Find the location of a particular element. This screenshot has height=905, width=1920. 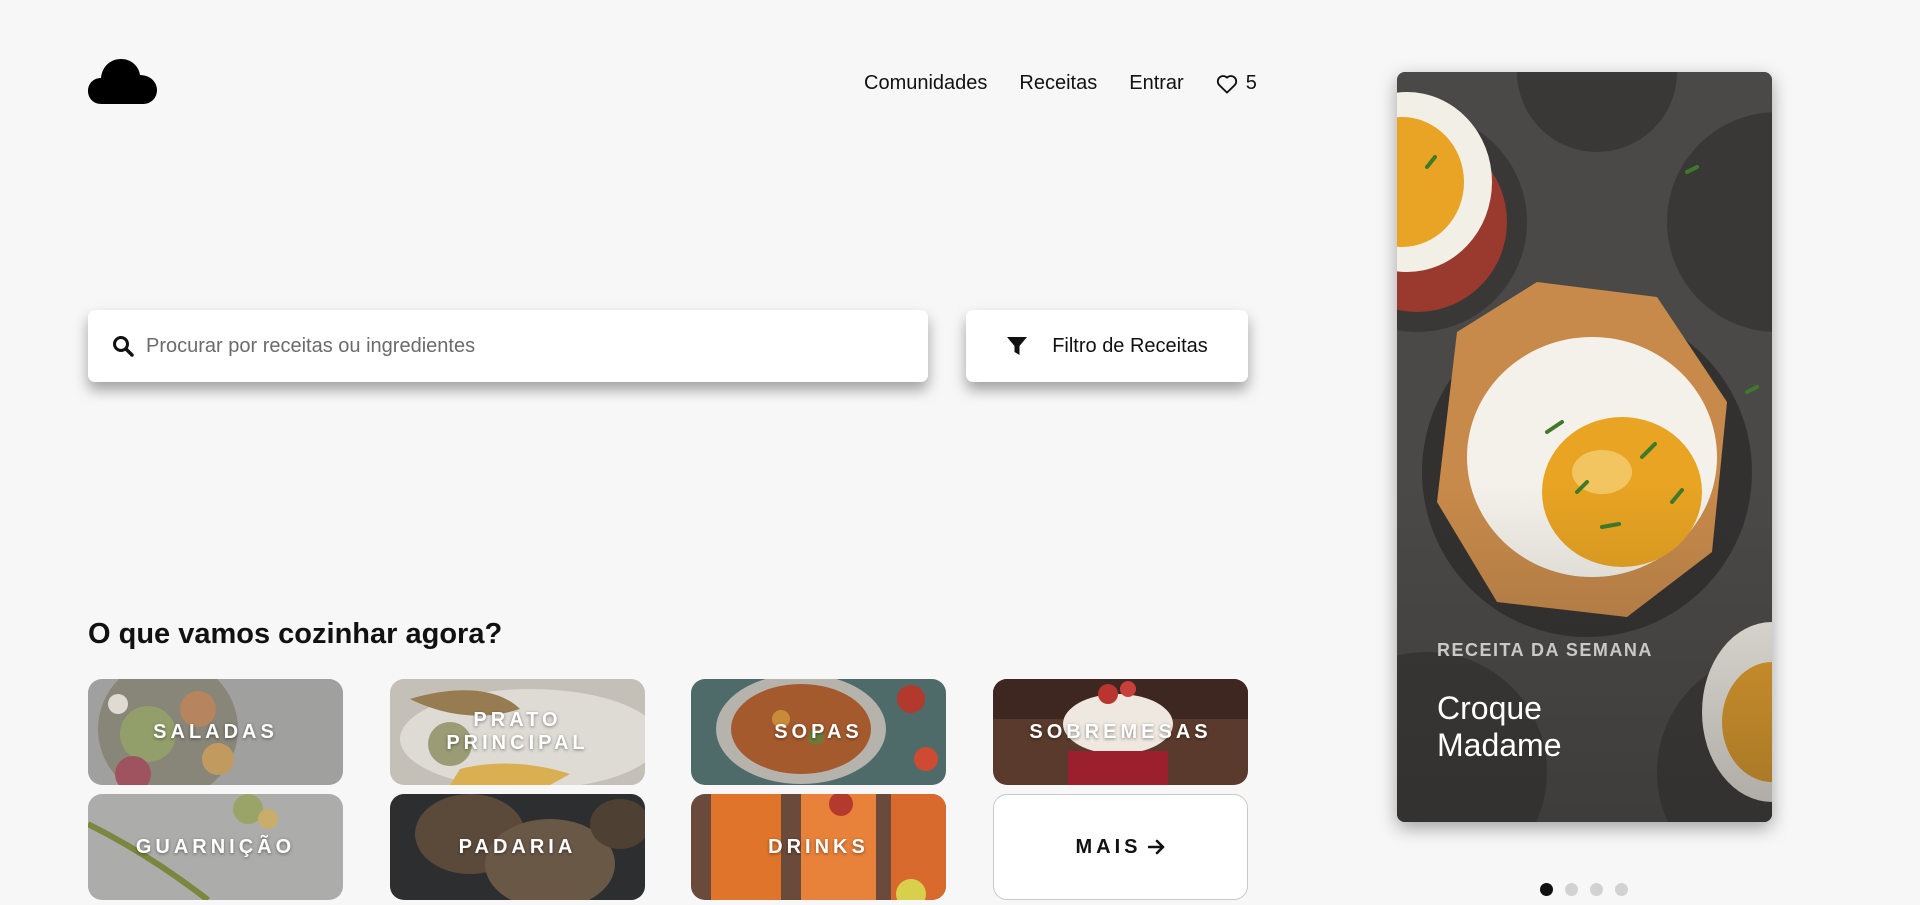

category-label: SALADAS is located at coordinates (215, 731).